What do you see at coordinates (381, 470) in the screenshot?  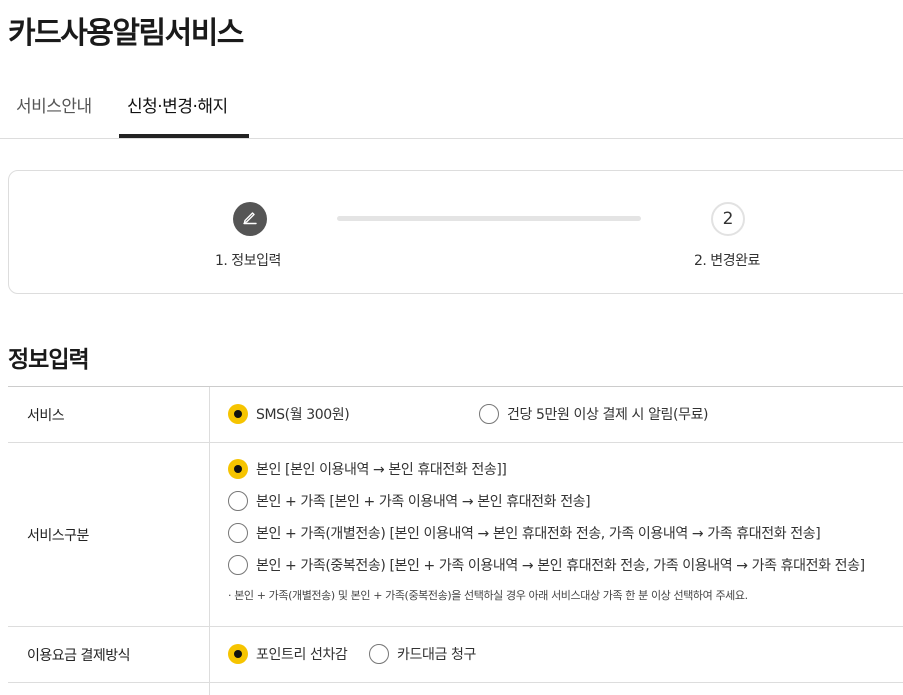 I see `radio-label: 본인 [본인 이용내역 → 본인 휴대전화 전송]]` at bounding box center [381, 470].